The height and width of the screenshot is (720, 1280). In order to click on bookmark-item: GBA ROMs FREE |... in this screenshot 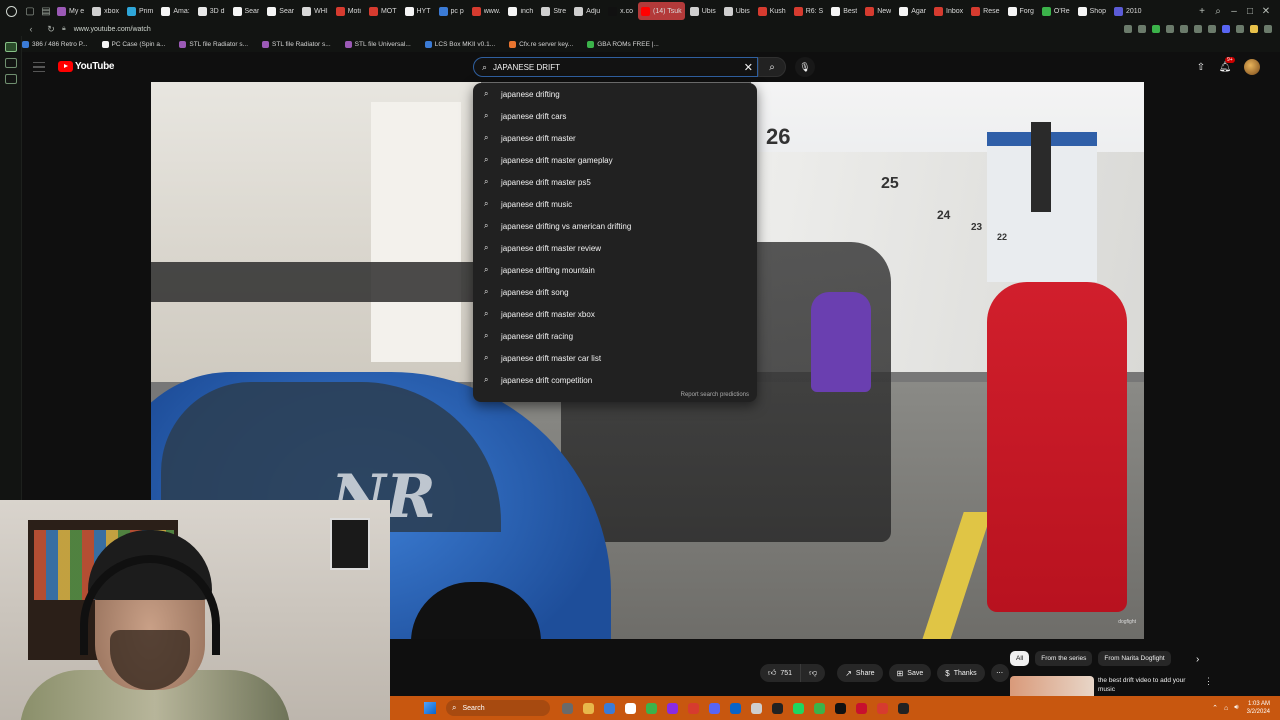, I will do `click(623, 44)`.